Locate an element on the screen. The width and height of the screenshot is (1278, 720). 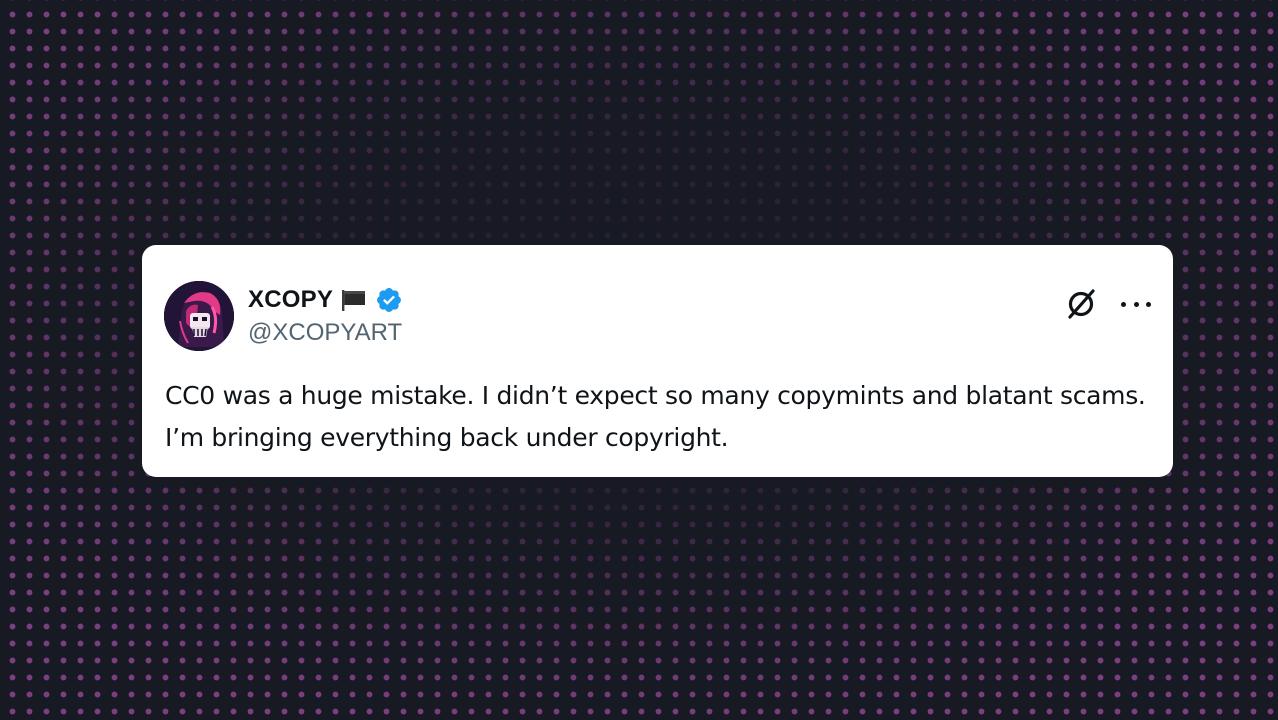
verified-badge-icon is located at coordinates (389, 300).